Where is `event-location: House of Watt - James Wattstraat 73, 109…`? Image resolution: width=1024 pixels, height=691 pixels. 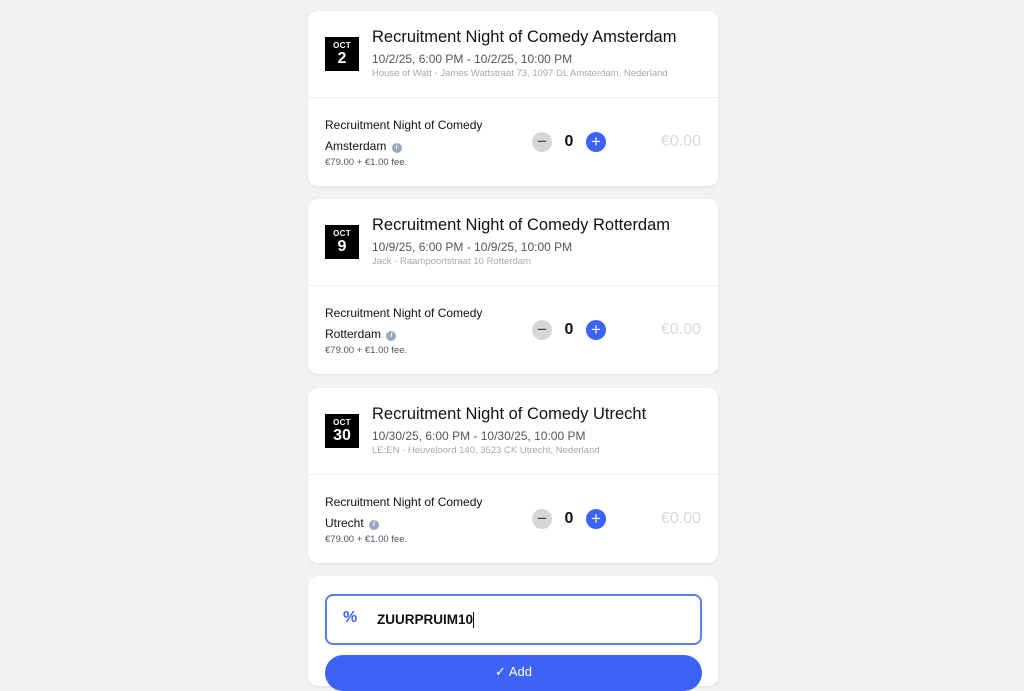
event-location: House of Watt - James Wattstraat 73, 109… is located at coordinates (520, 73).